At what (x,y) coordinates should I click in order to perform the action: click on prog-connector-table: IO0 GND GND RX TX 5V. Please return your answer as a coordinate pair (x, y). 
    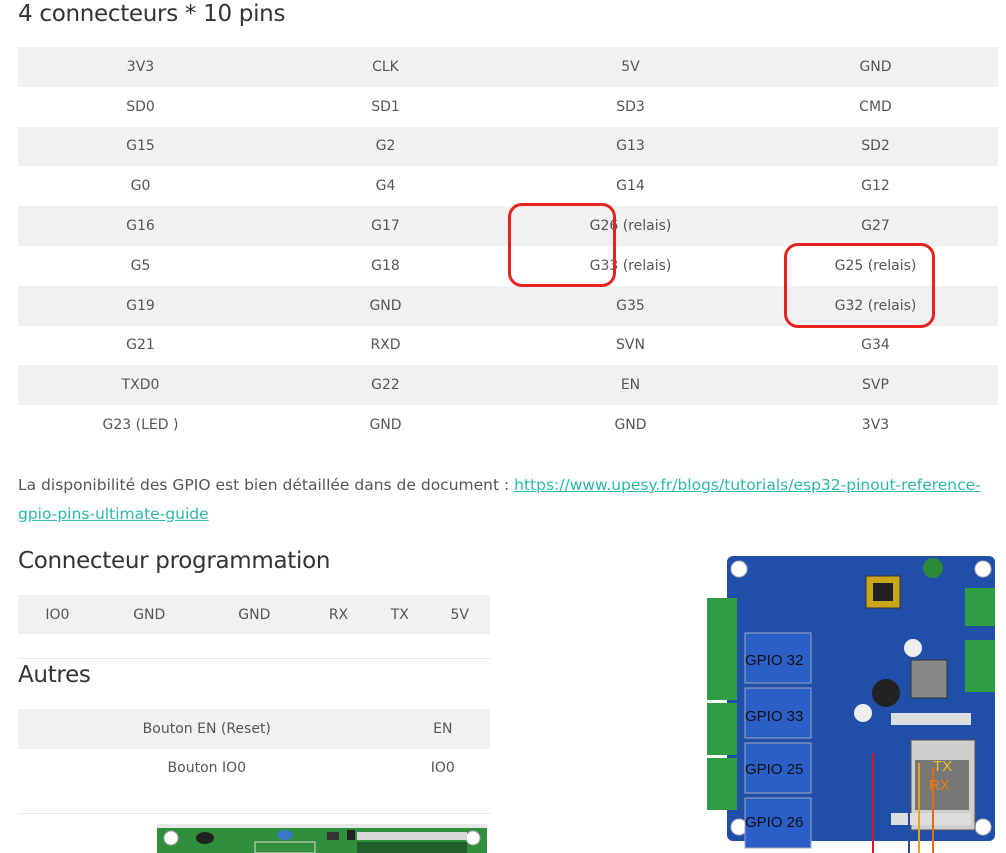
    Looking at the image, I should click on (254, 614).